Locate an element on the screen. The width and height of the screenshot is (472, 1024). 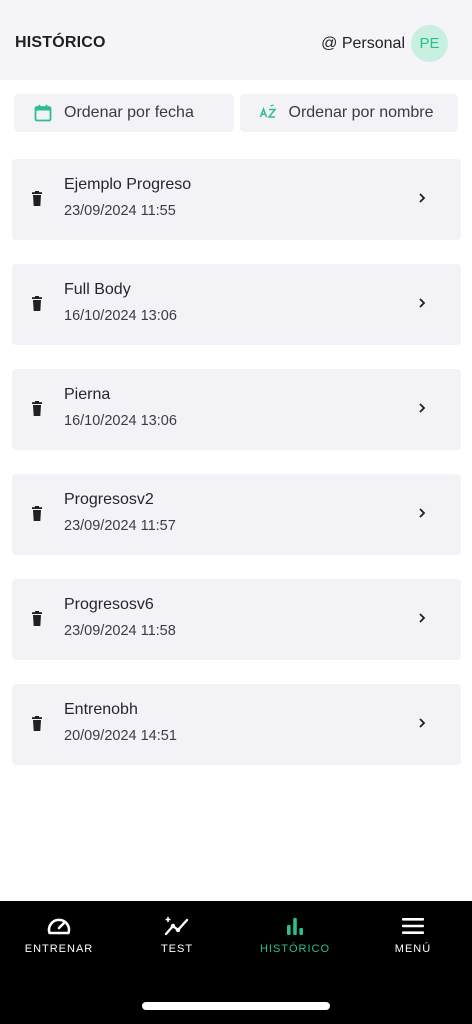
workout-card: Pierna 16/10/2024 13:06 is located at coordinates (236, 409).